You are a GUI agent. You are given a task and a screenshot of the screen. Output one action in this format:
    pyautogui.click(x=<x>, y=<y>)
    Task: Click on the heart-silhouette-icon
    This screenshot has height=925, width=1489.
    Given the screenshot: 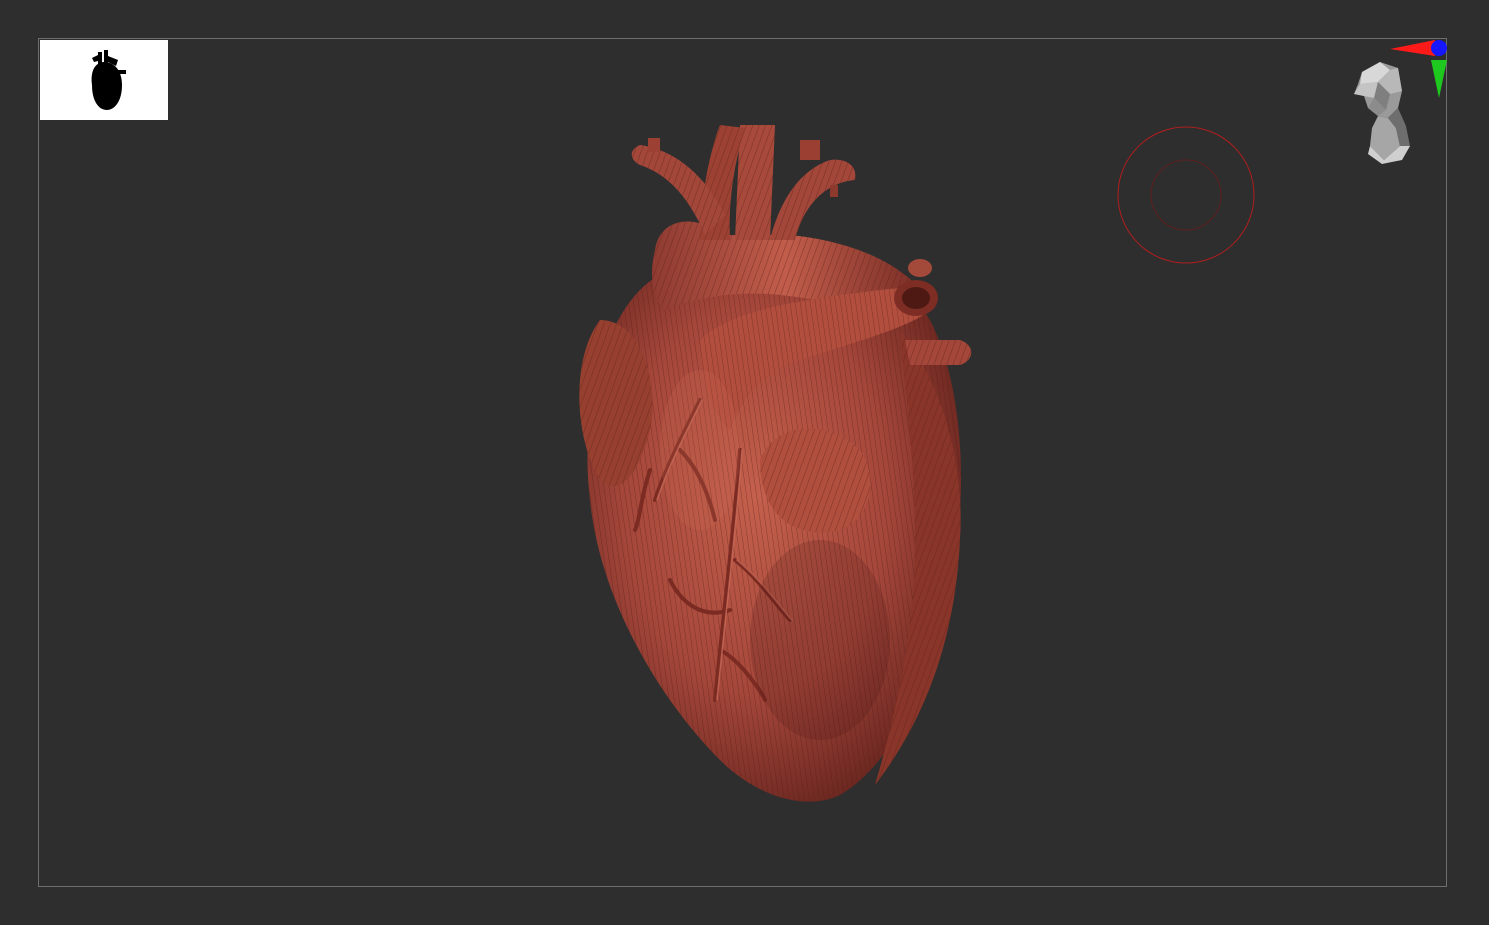 What is the action you would take?
    pyautogui.click(x=108, y=80)
    